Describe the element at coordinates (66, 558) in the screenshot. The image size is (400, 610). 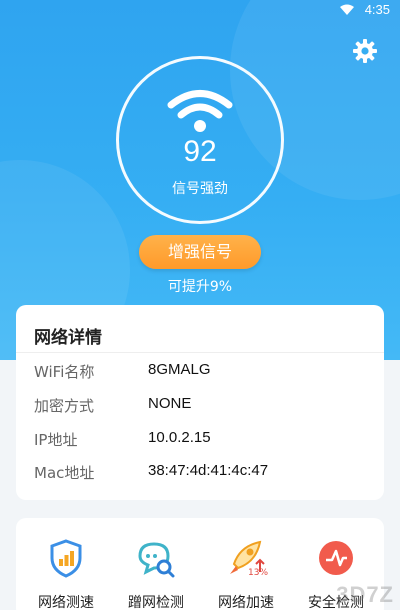
I see `speed-shield-icon` at that location.